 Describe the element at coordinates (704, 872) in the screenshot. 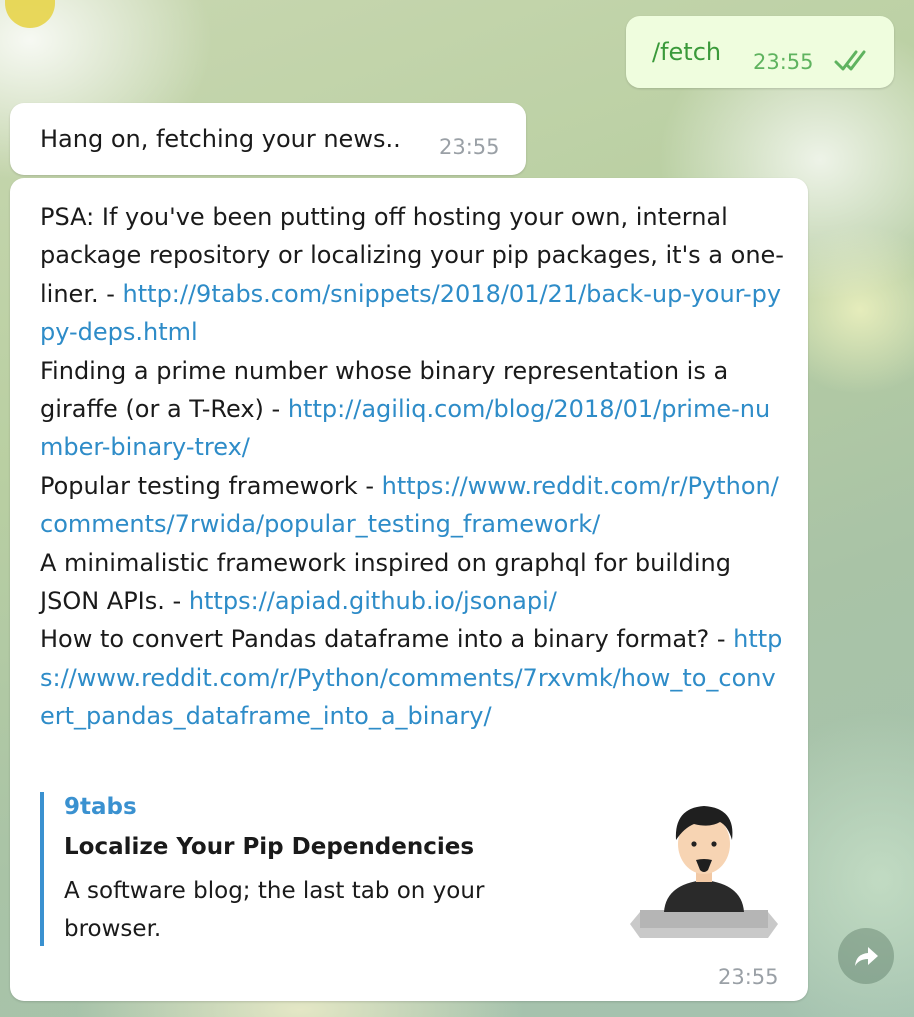

I see `avatar-illustration` at that location.